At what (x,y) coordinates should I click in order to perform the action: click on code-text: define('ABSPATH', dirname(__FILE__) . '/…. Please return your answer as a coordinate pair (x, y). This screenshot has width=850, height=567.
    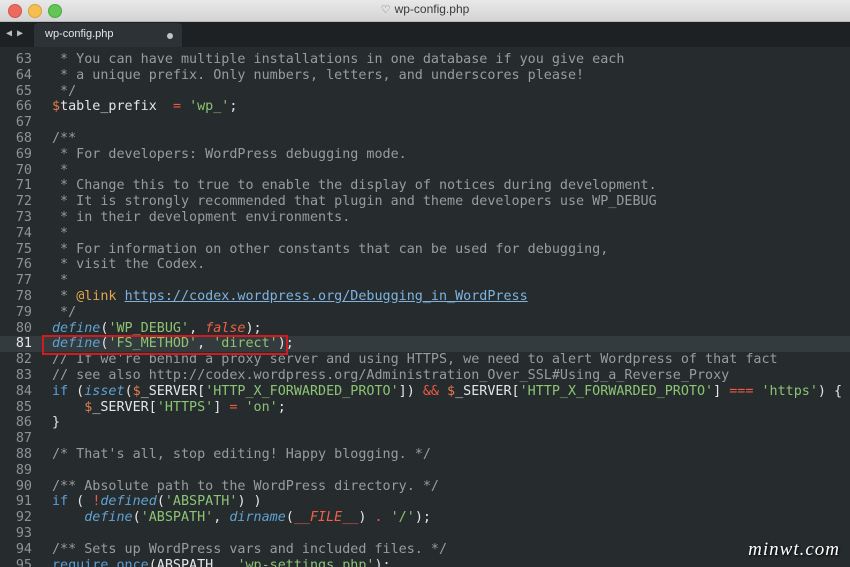
    Looking at the image, I should click on (241, 518).